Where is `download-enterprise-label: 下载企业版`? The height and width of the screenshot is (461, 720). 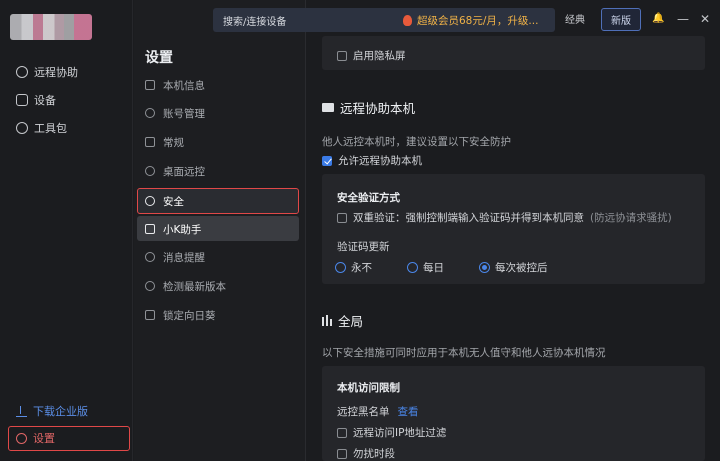 download-enterprise-label: 下载企业版 is located at coordinates (60, 411).